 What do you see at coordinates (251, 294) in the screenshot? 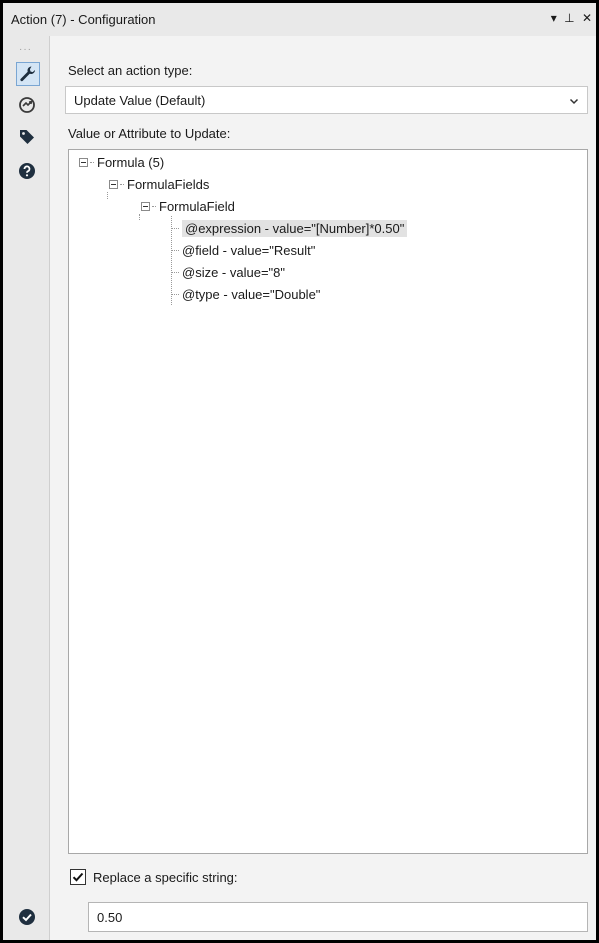
I see `tree-node-label: @type - value="Double"` at bounding box center [251, 294].